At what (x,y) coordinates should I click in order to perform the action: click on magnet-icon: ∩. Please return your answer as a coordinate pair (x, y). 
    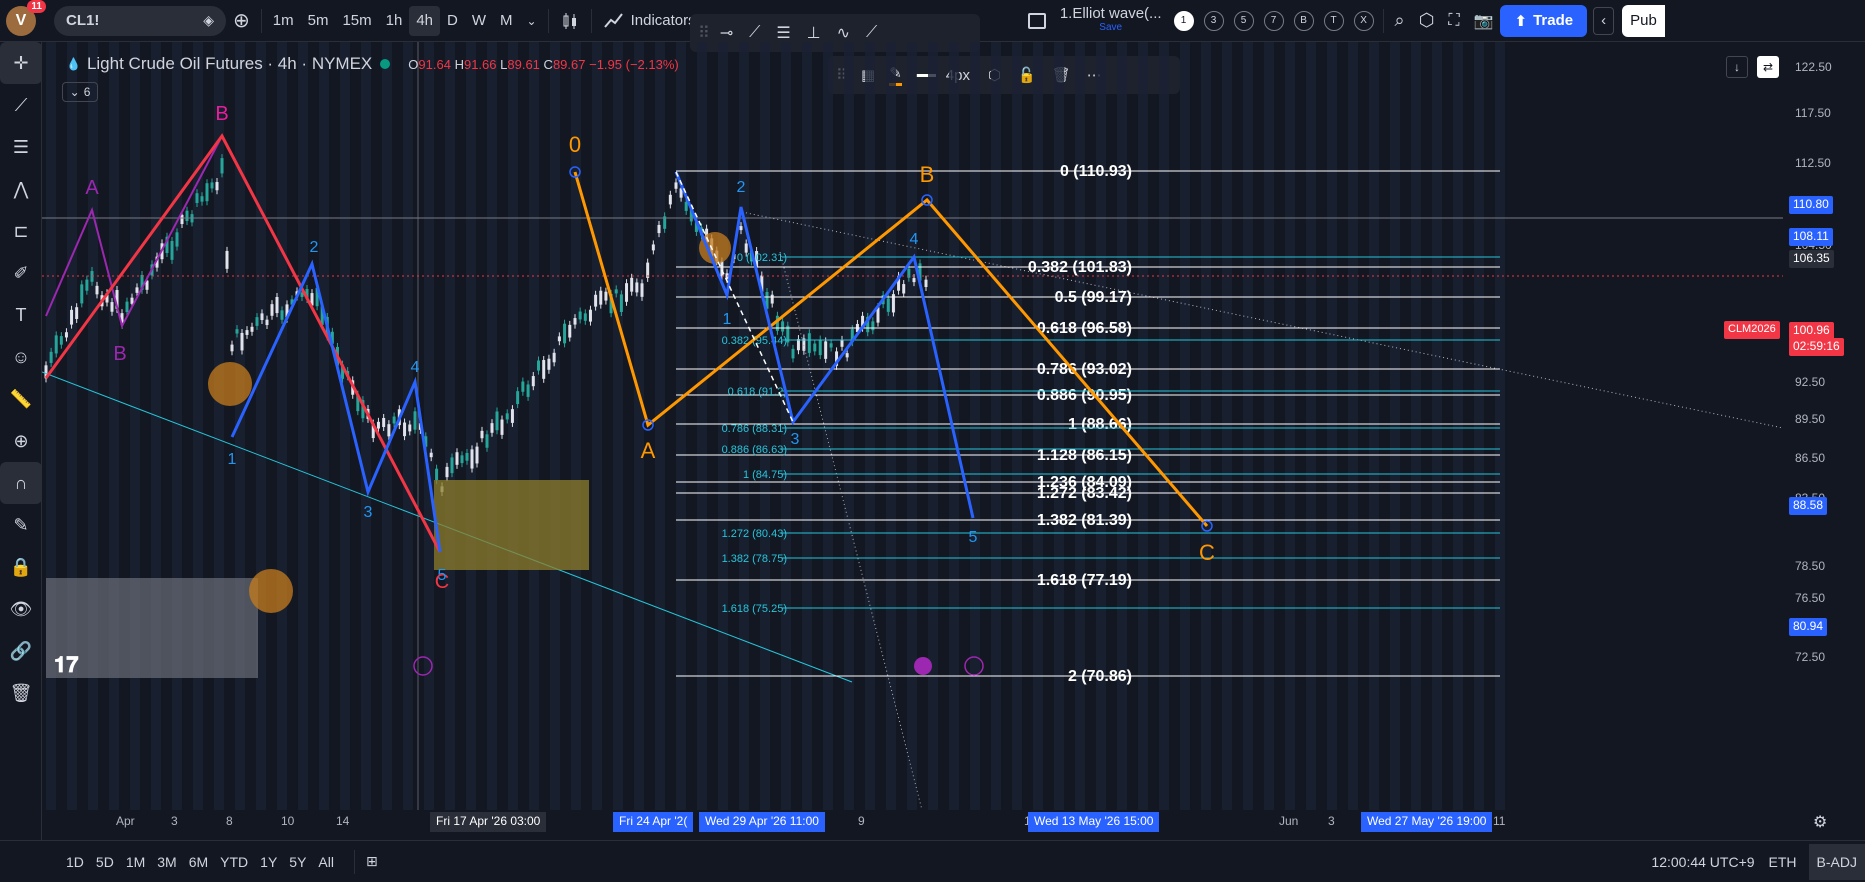
    Looking at the image, I should click on (21, 483).